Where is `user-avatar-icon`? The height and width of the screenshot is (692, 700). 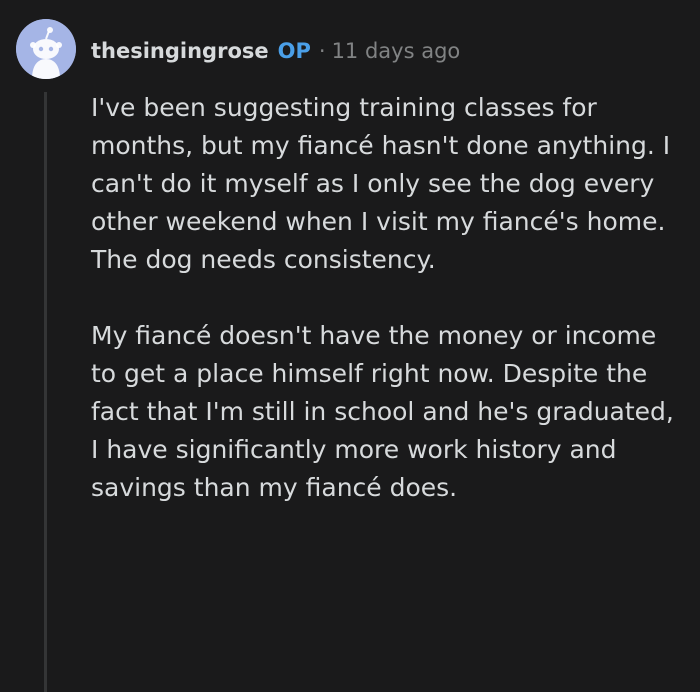 user-avatar-icon is located at coordinates (46, 49).